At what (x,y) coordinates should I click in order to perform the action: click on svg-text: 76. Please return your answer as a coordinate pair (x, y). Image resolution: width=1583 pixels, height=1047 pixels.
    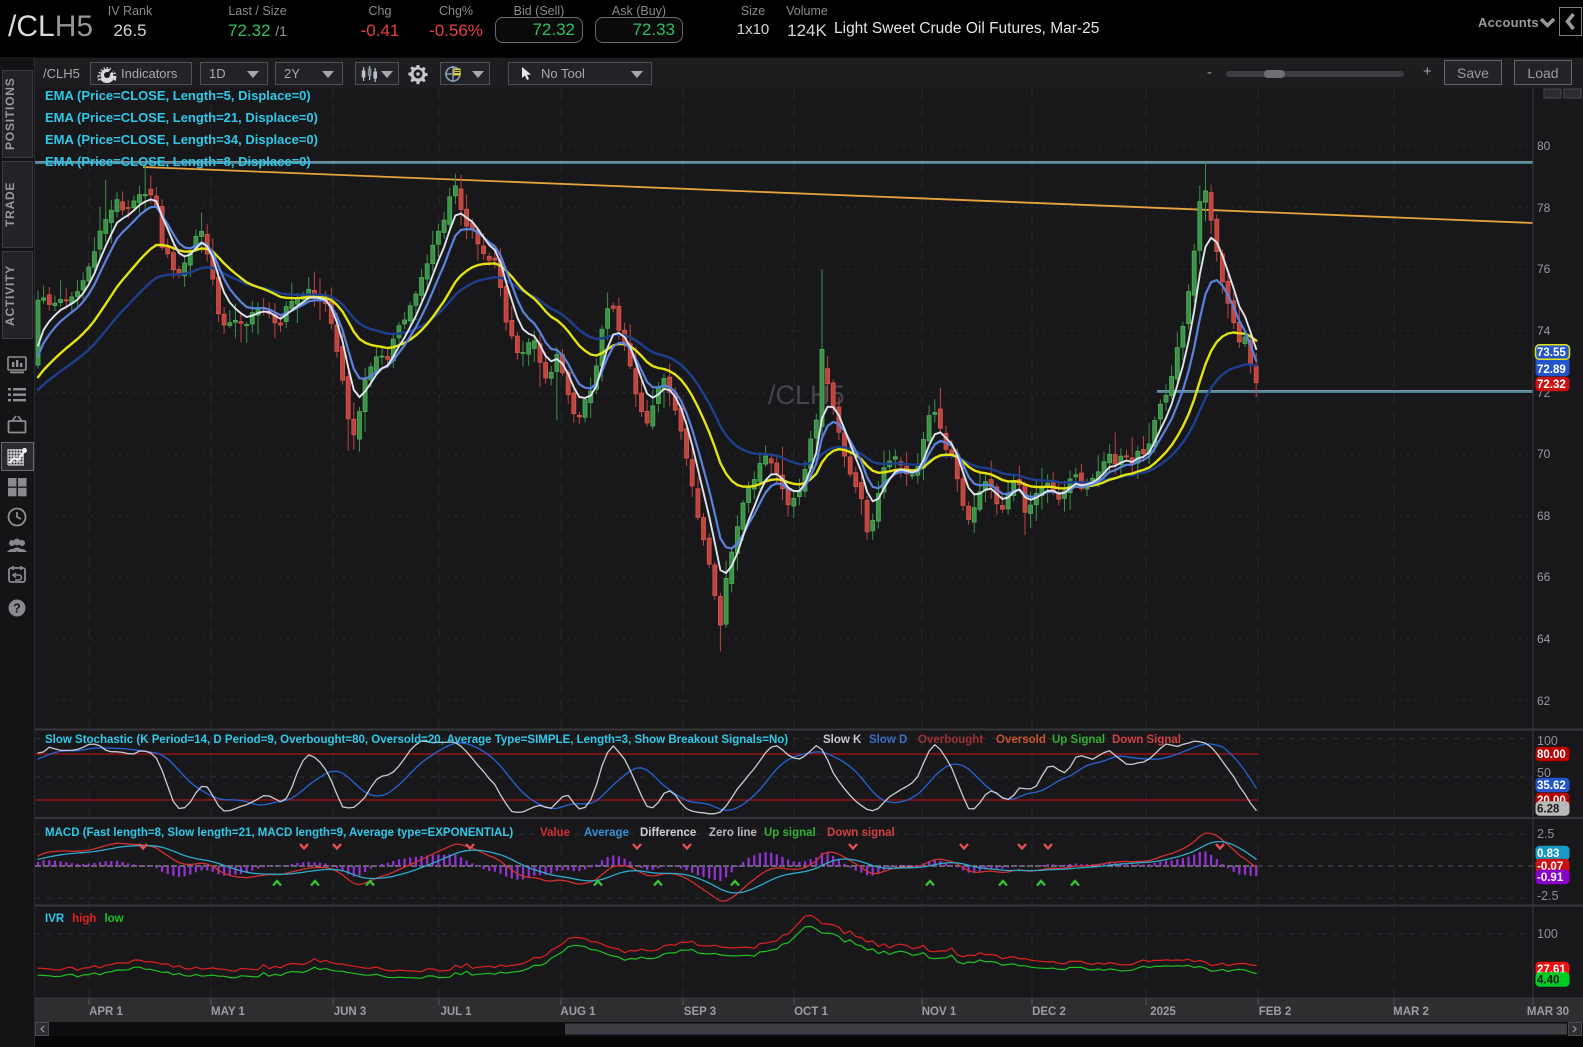
    Looking at the image, I should click on (1544, 269).